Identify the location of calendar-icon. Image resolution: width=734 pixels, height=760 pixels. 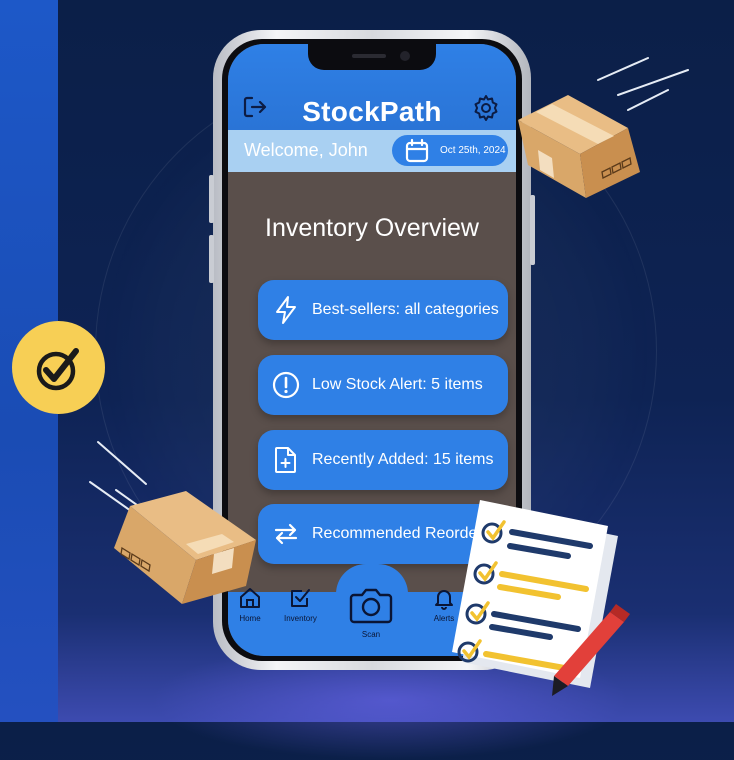
(417, 153).